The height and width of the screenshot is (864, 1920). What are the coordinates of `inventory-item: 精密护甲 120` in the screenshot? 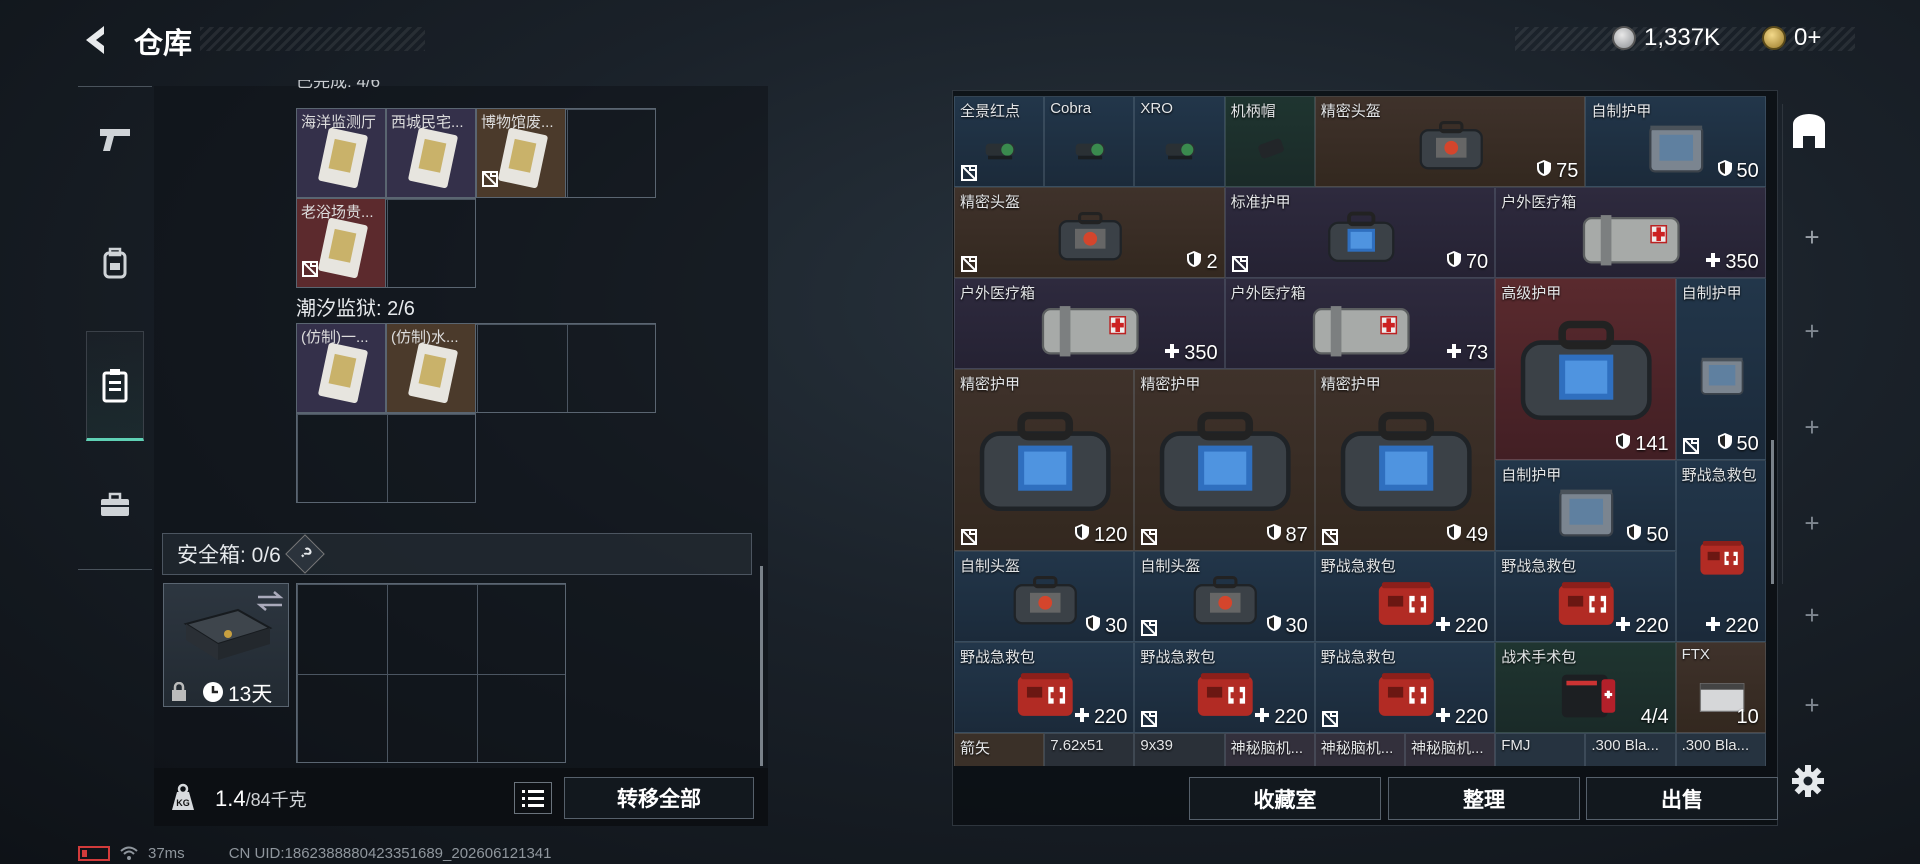 It's located at (1044, 460).